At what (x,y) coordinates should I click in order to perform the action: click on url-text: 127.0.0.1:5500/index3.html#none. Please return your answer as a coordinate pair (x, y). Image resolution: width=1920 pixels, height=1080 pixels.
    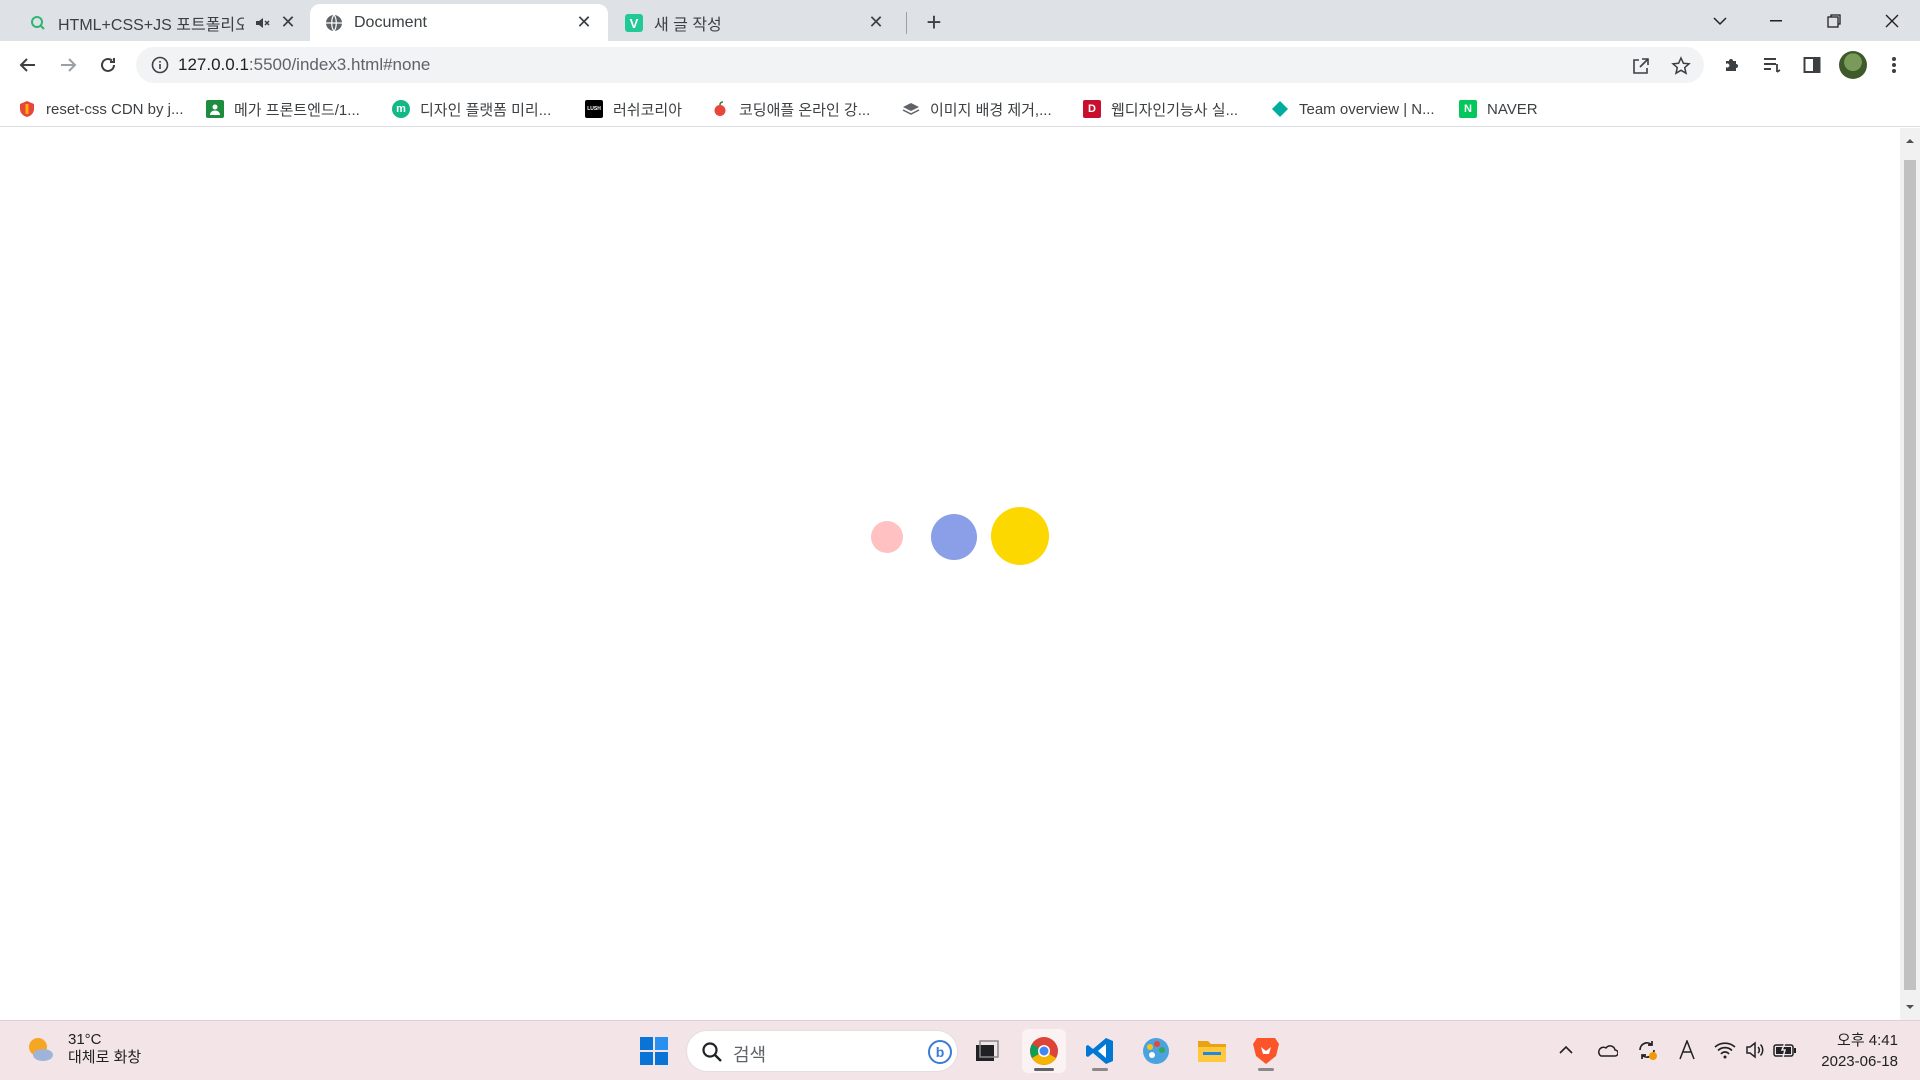
    Looking at the image, I should click on (304, 65).